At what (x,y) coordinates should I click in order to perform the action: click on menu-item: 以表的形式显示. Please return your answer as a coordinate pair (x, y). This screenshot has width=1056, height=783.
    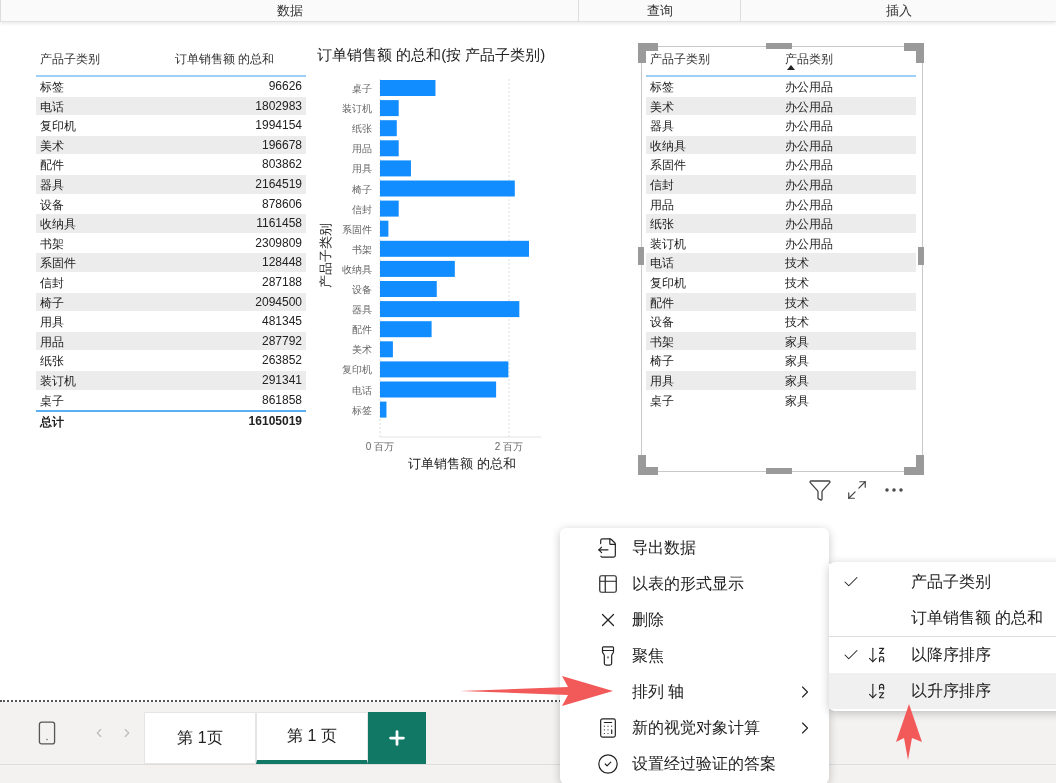
    Looking at the image, I should click on (712, 584).